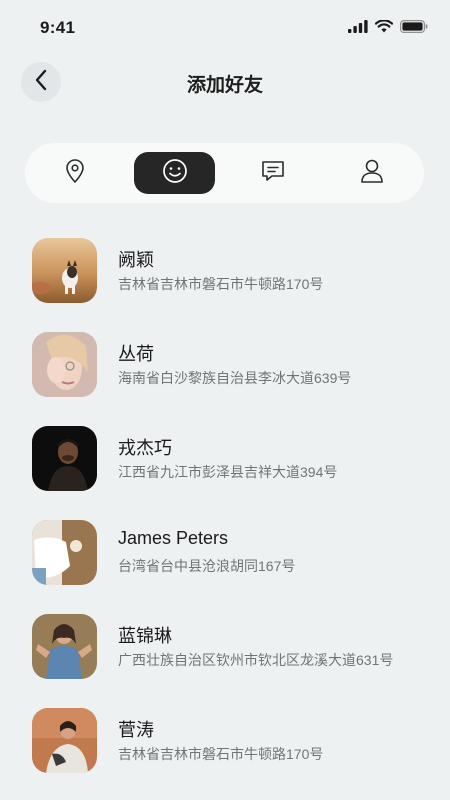  I want to click on message-icon, so click(273, 173).